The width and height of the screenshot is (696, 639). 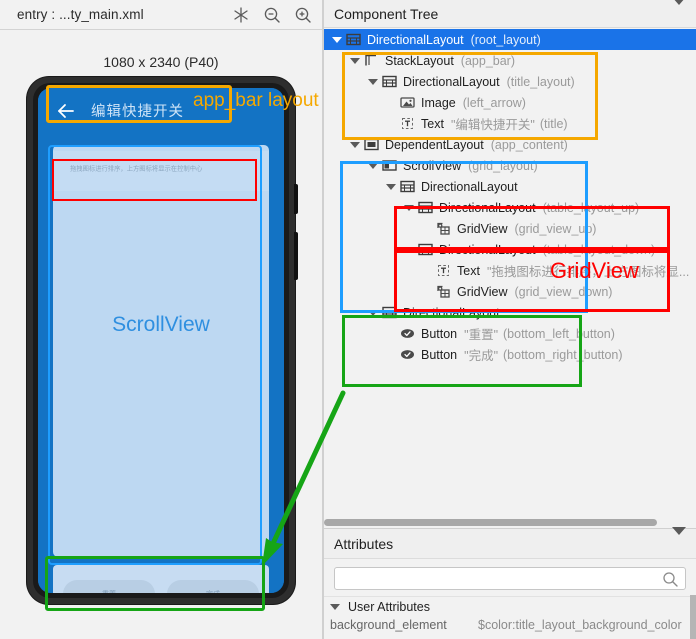 What do you see at coordinates (555, 228) in the screenshot?
I see `tree-node-id: (grid_view_up)` at bounding box center [555, 228].